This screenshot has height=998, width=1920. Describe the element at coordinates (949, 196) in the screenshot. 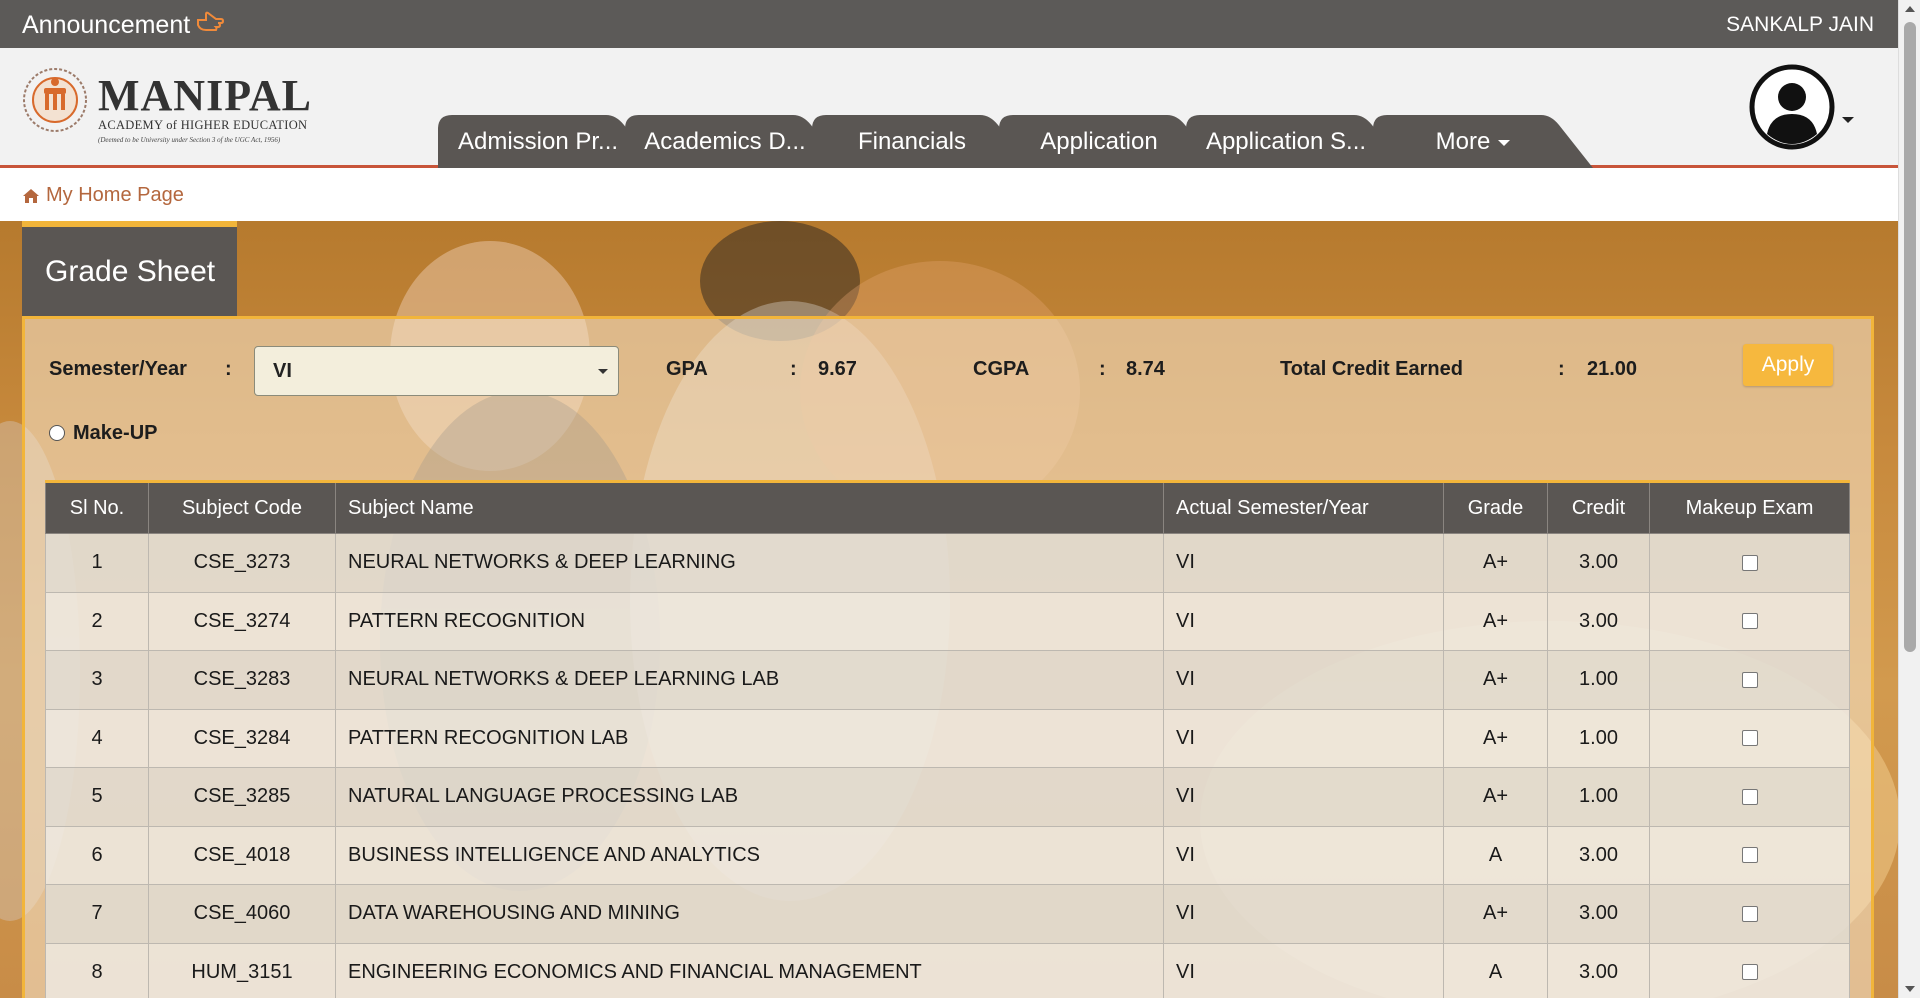

I see `breadcrumb: My Home Page` at that location.